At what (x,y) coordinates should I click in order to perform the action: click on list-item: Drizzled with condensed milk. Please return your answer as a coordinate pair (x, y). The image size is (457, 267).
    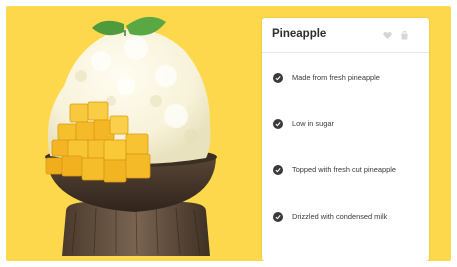
    Looking at the image, I should click on (347, 217).